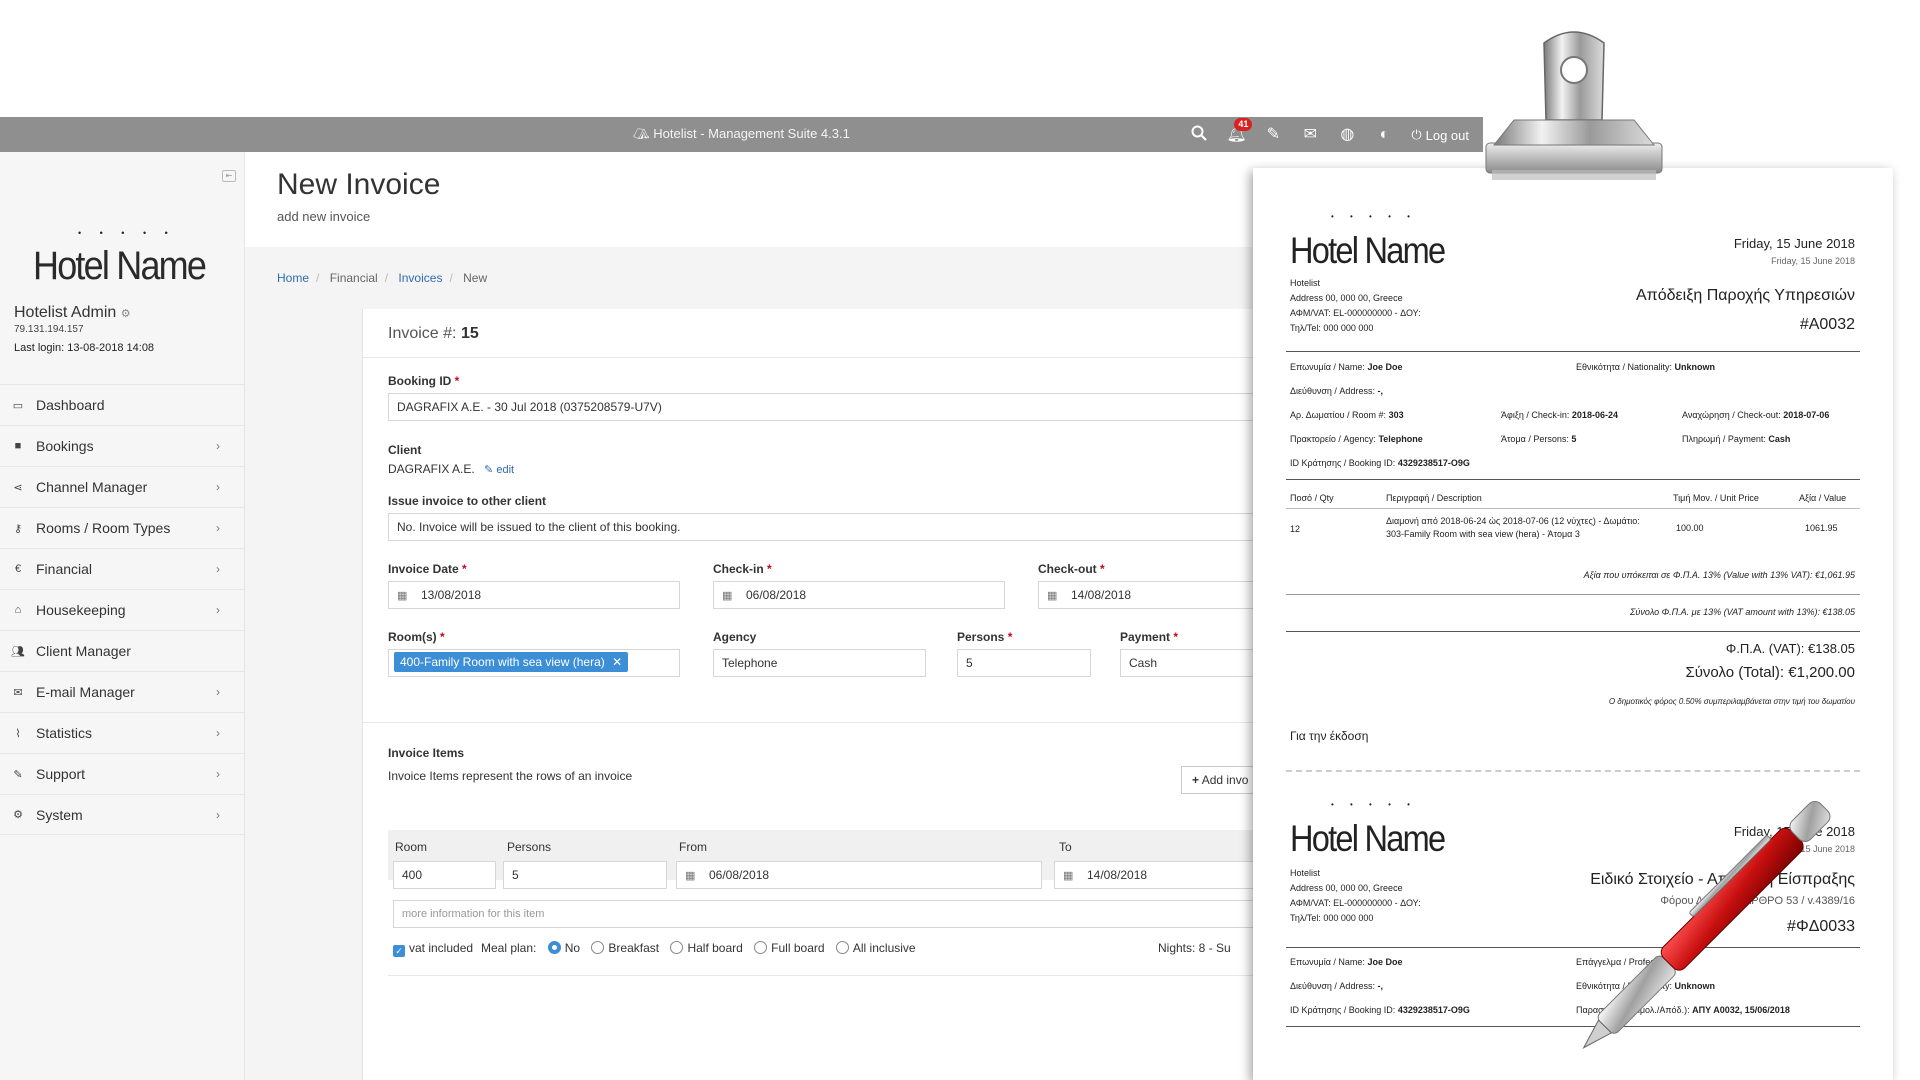  I want to click on contrast-icon: ◐, so click(1384, 135).